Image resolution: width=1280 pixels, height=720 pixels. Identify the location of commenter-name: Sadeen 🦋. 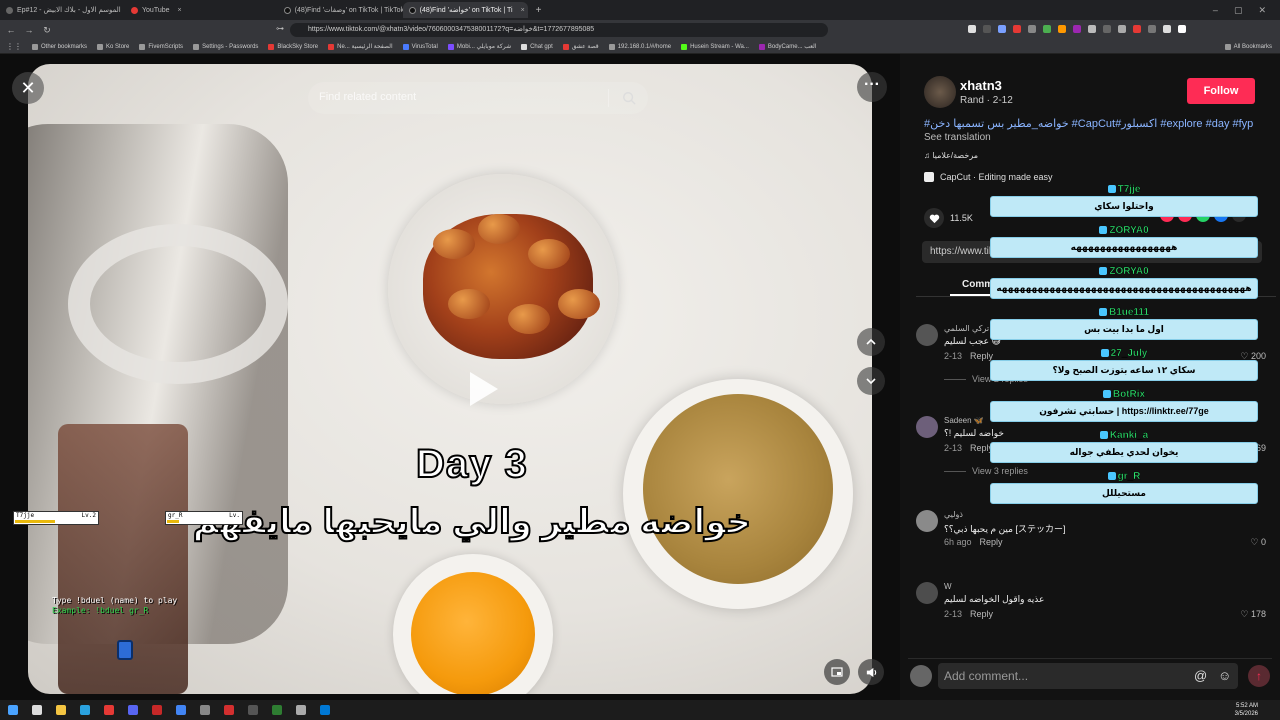
(964, 420).